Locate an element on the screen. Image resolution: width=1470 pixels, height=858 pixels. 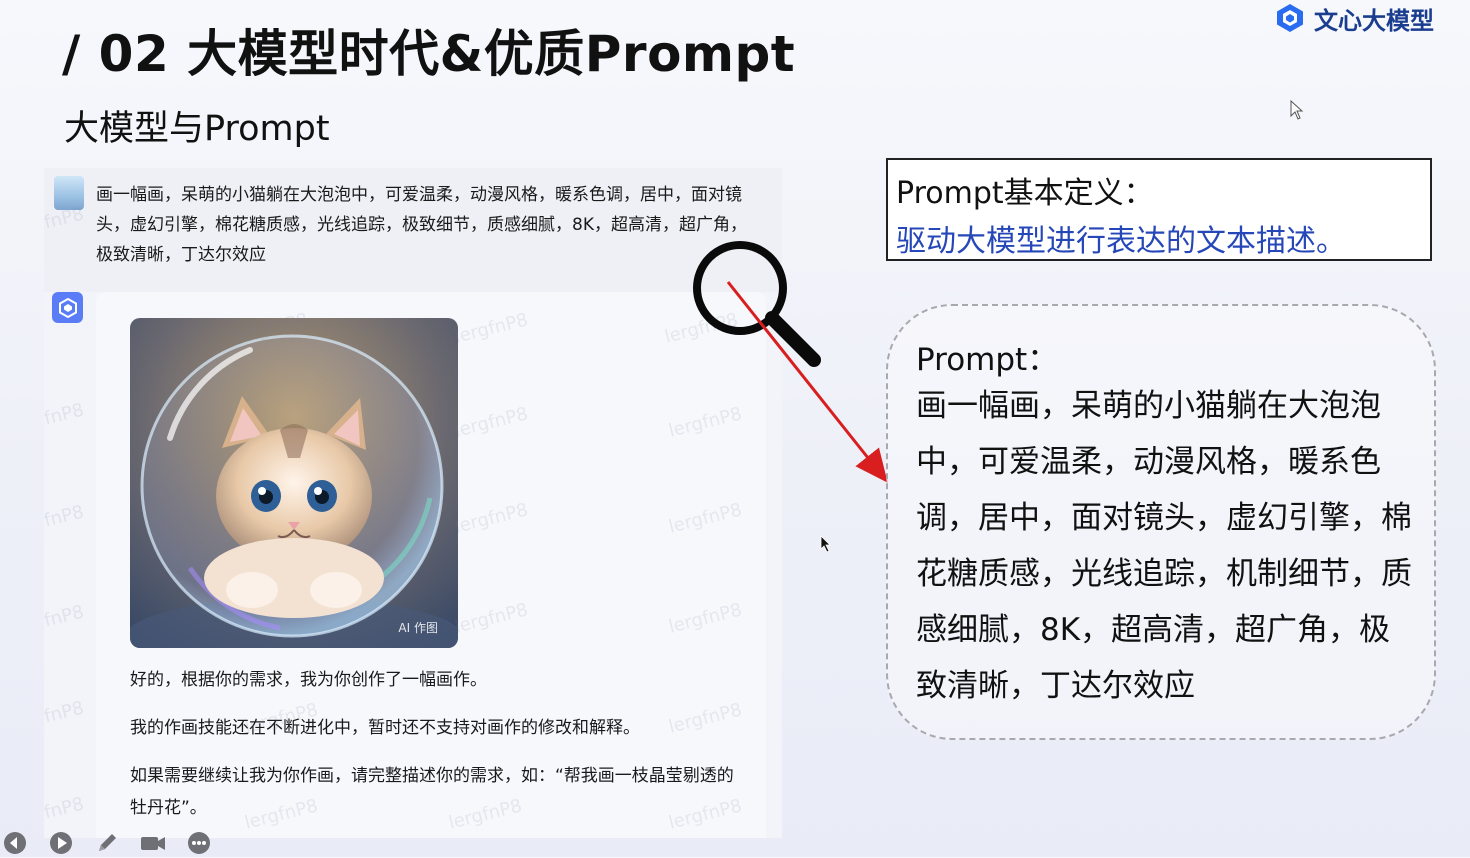
brand: 文心大模型 is located at coordinates (1354, 18).